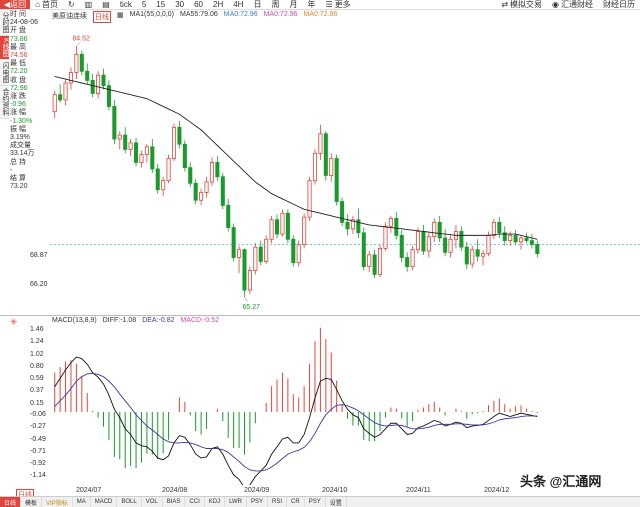 The height and width of the screenshot is (507, 640). I want to click on huitong-button: ◉ 汇通财经, so click(572, 4).